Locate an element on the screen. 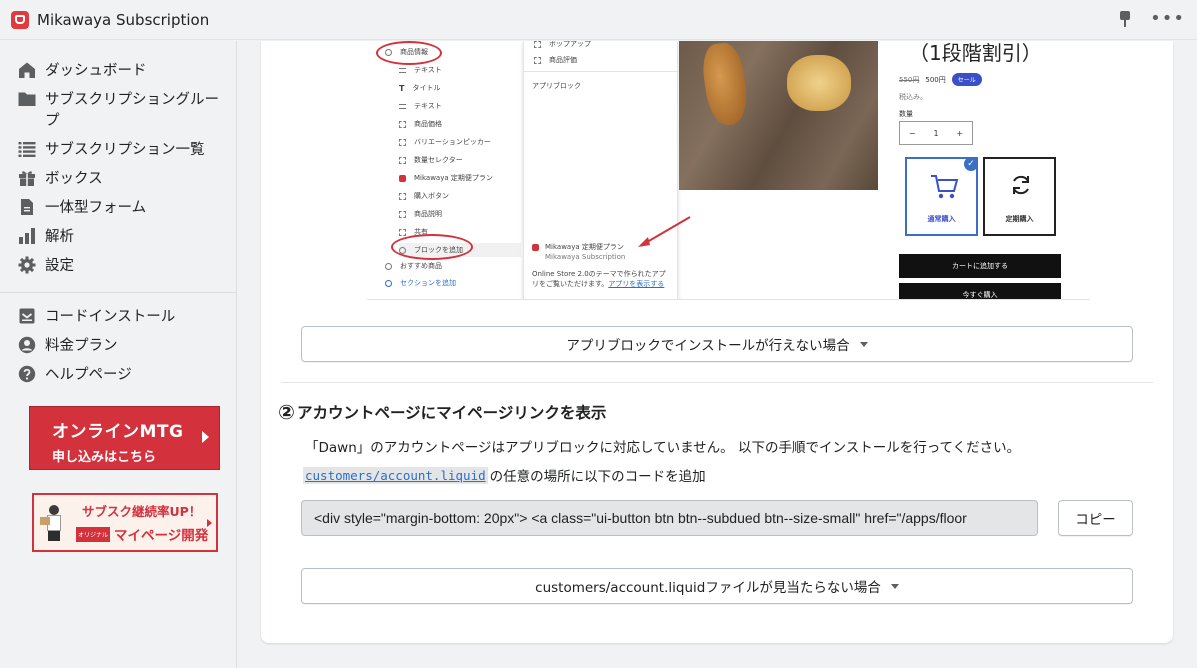 The image size is (1197, 668). sidebar-item-label: サブスクリプション一覧 is located at coordinates (125, 150).